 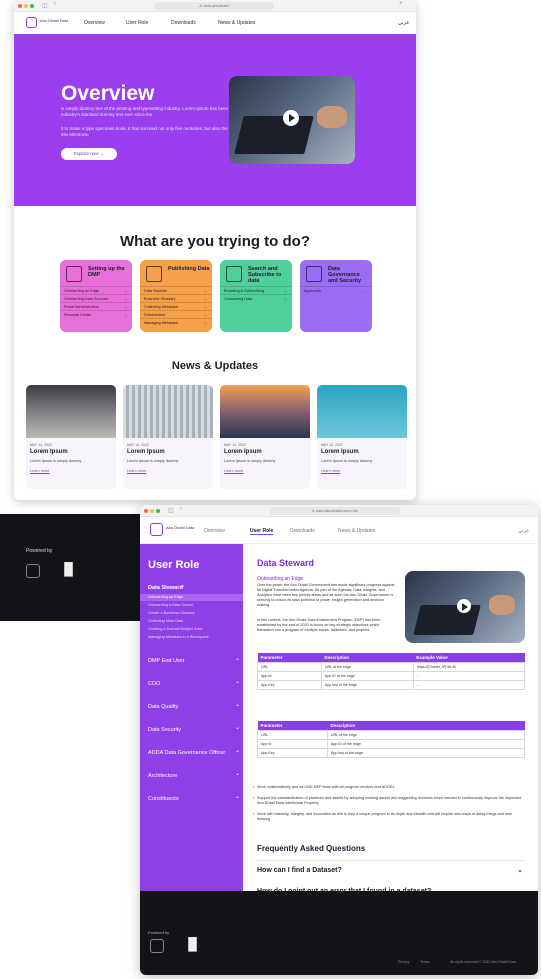 I want to click on card-item: Business Glossary, so click(x=176, y=298).